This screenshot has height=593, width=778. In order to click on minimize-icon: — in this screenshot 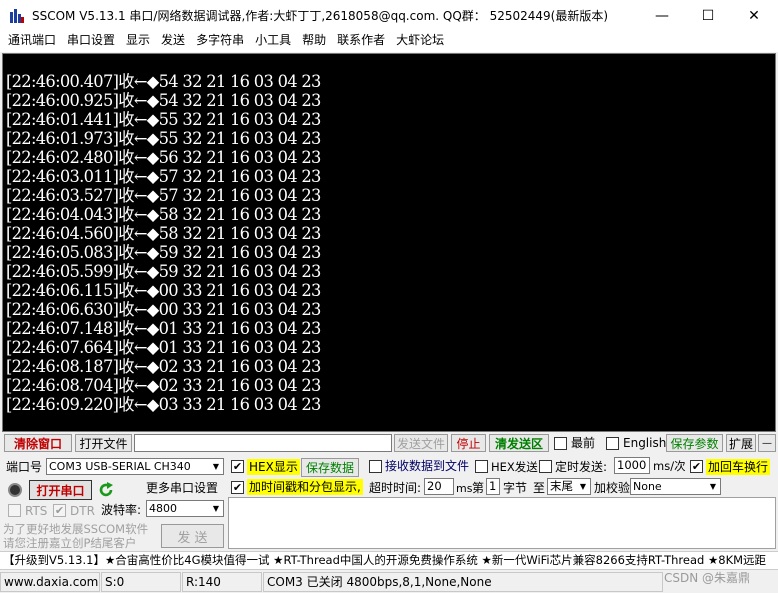, I will do `click(662, 15)`.